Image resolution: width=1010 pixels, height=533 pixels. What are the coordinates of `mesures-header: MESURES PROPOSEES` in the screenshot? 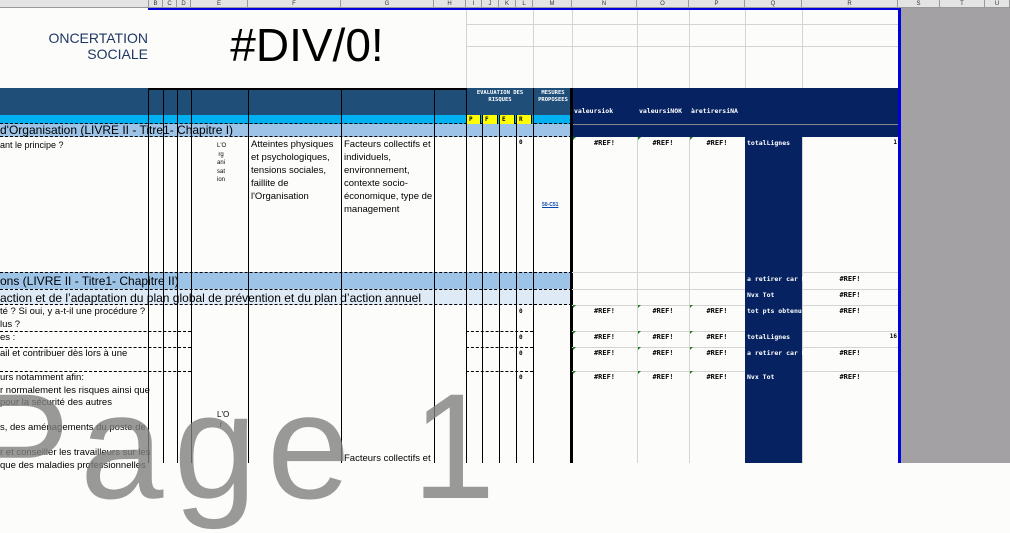 It's located at (553, 96).